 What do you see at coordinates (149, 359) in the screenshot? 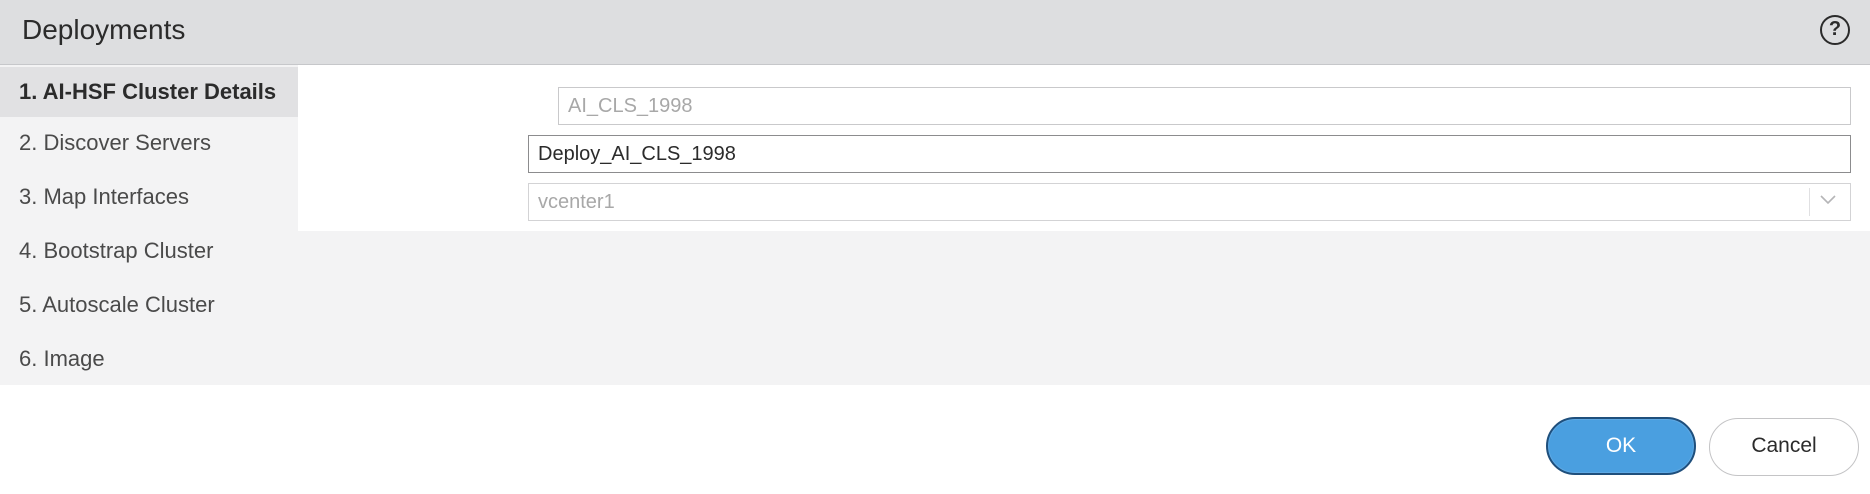
I see `step-image: 6. Image` at bounding box center [149, 359].